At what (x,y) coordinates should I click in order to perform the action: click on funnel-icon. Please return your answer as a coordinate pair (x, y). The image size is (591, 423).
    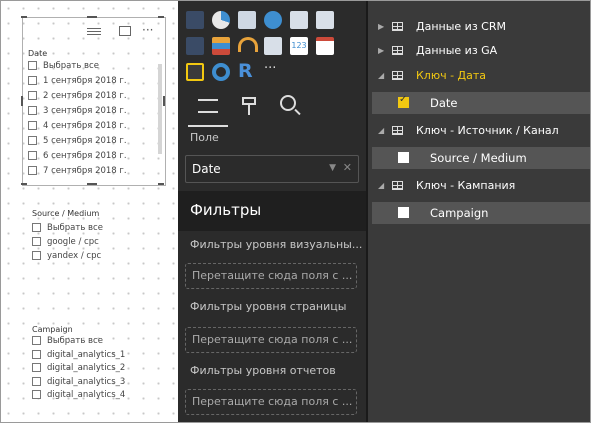
    Looking at the image, I should click on (221, 46).